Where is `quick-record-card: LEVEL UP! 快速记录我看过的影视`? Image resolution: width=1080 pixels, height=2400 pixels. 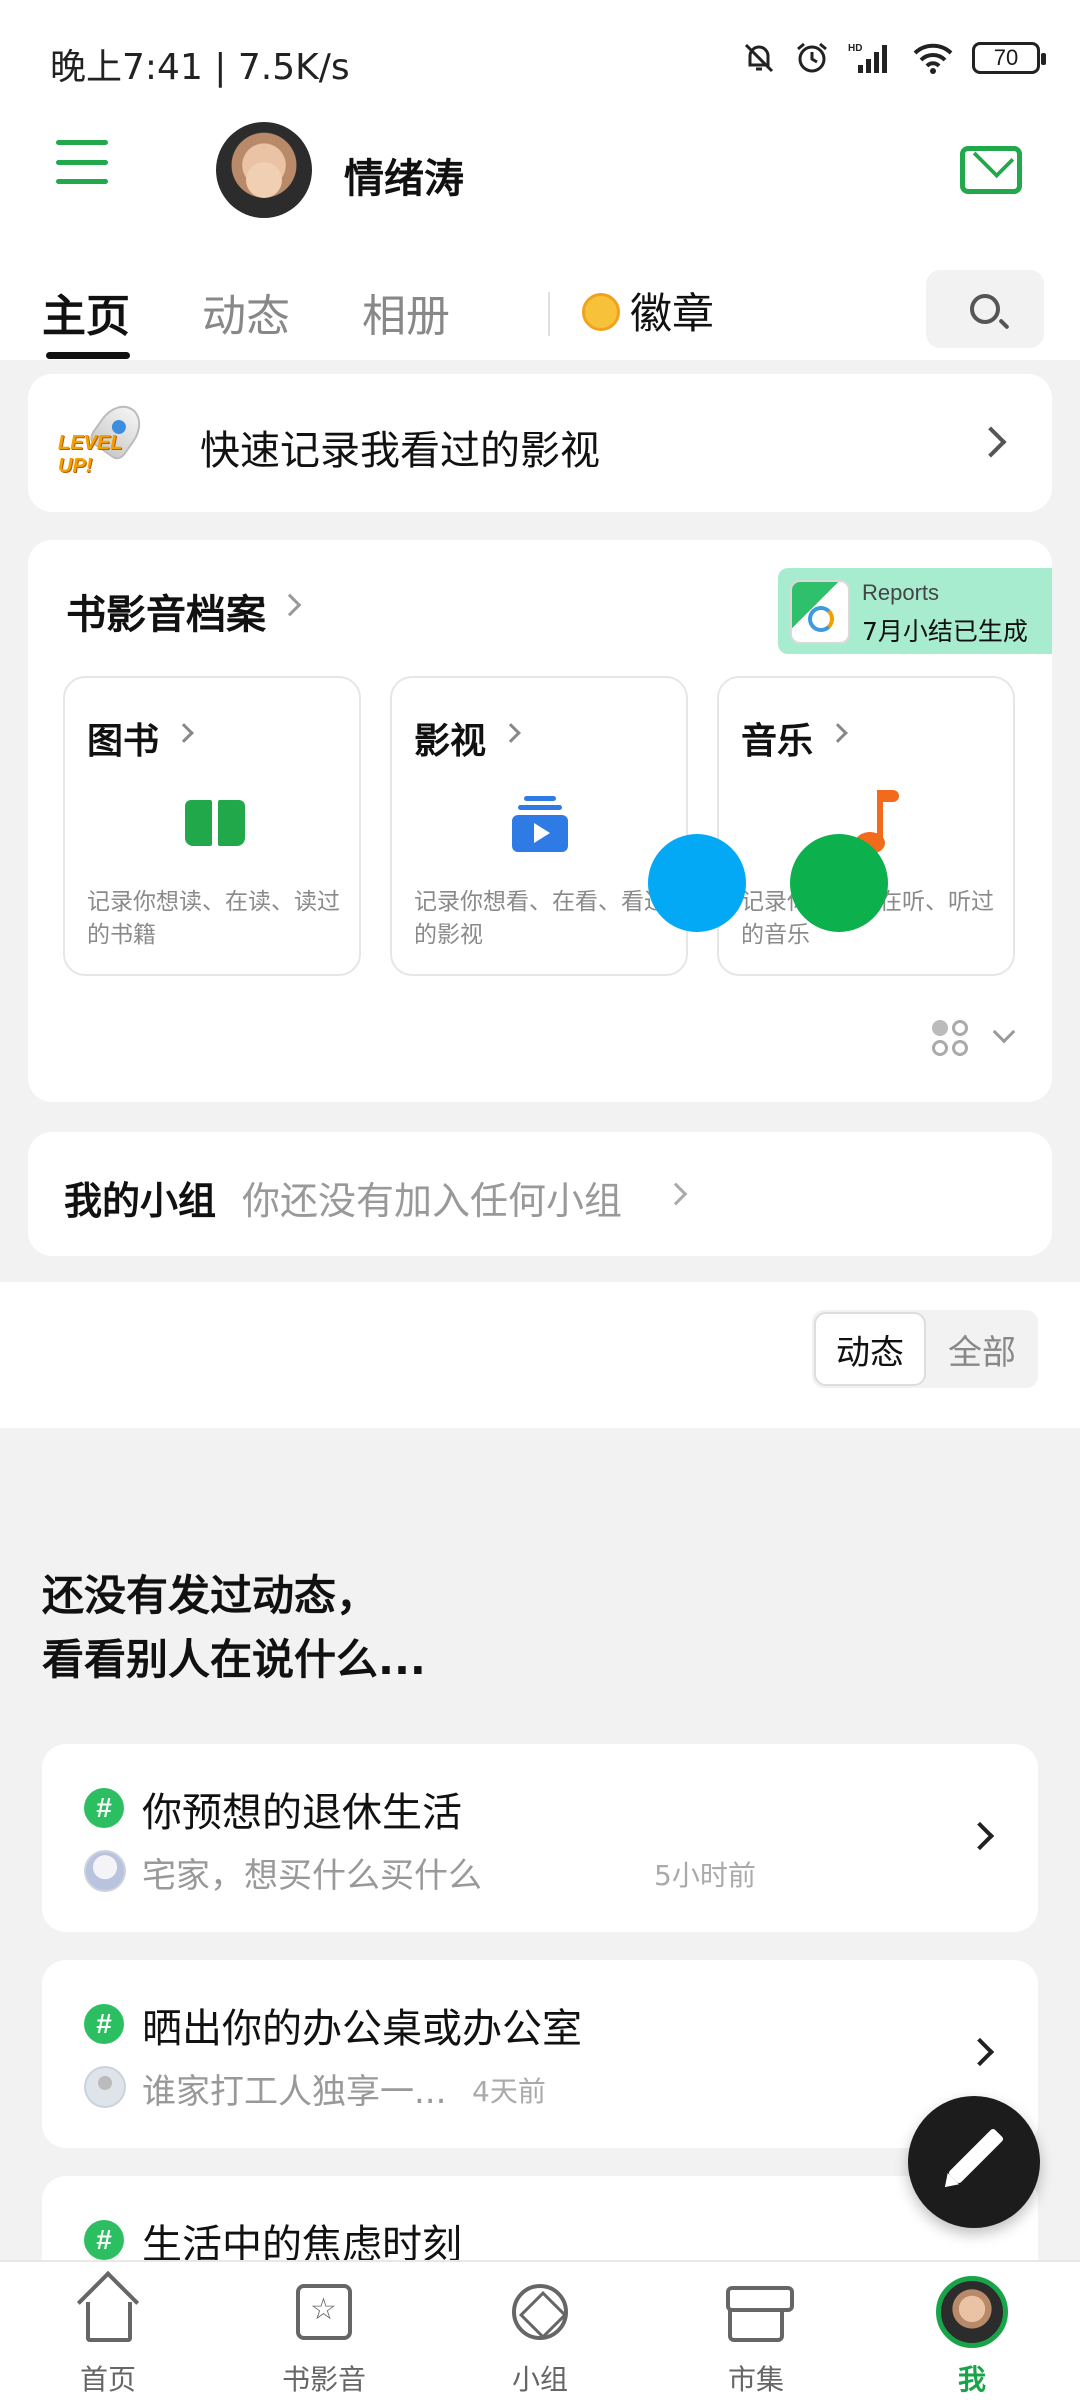 quick-record-card: LEVEL UP! 快速记录我看过的影视 is located at coordinates (540, 443).